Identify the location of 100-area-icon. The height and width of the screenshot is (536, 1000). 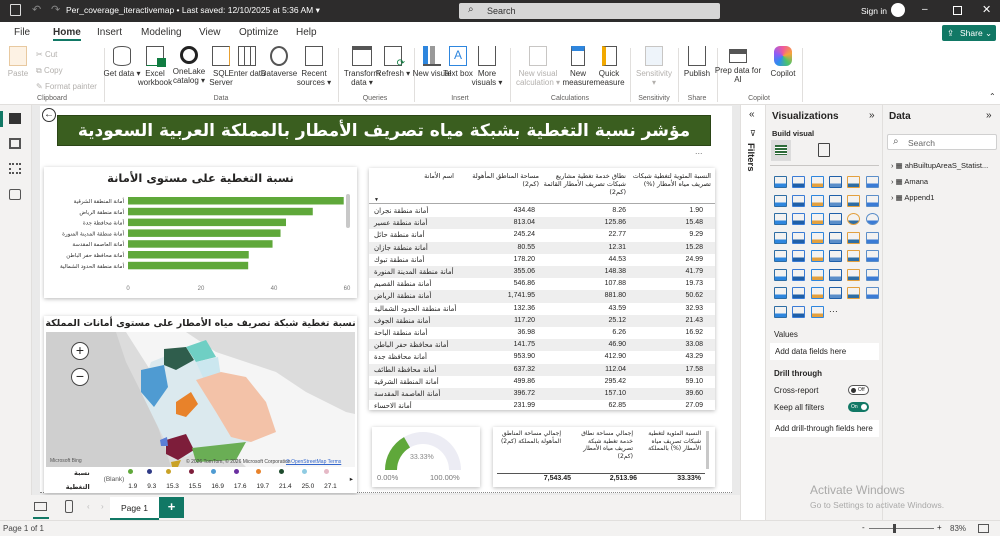
(835, 200).